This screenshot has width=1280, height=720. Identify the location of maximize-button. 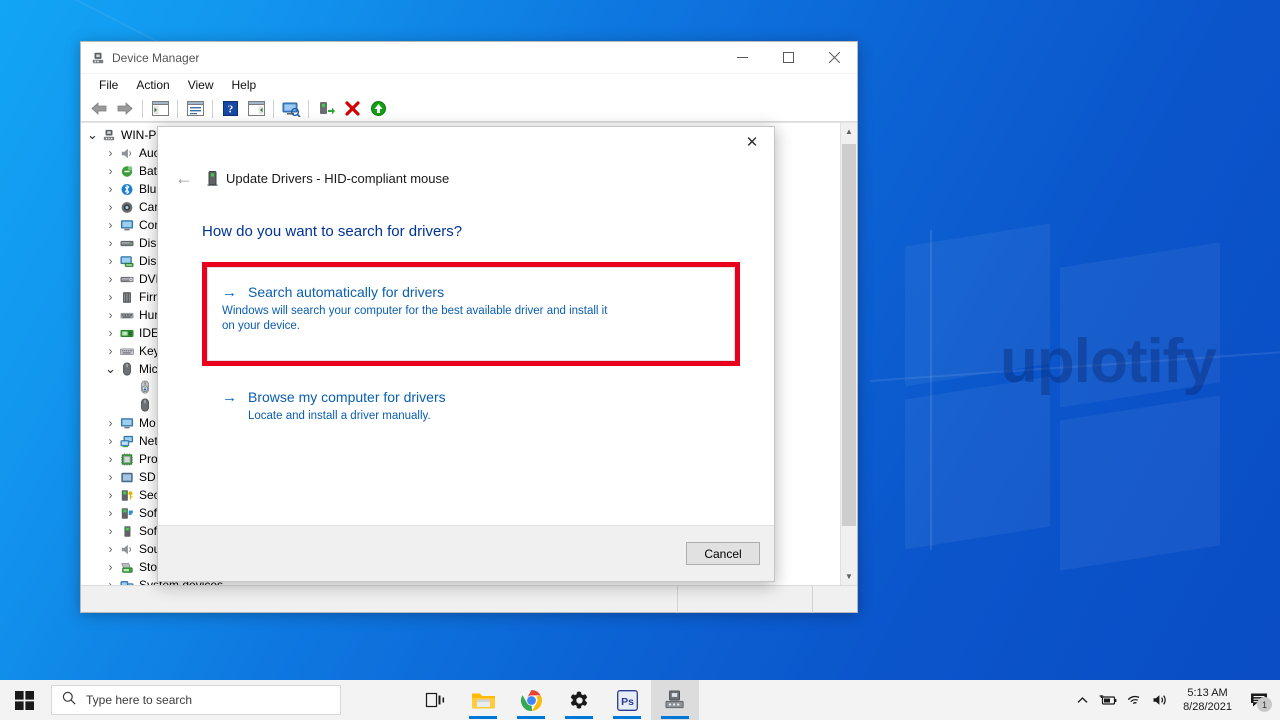
(788, 58).